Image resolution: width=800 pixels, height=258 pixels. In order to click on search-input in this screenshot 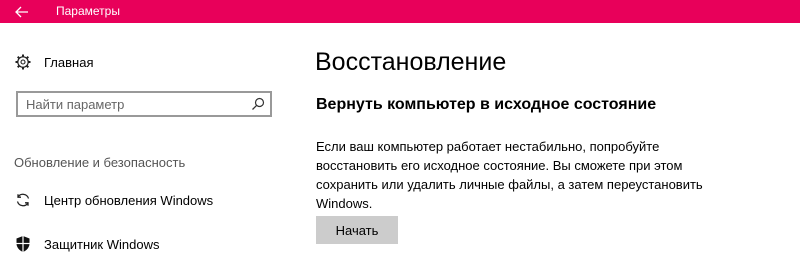, I will do `click(136, 104)`.